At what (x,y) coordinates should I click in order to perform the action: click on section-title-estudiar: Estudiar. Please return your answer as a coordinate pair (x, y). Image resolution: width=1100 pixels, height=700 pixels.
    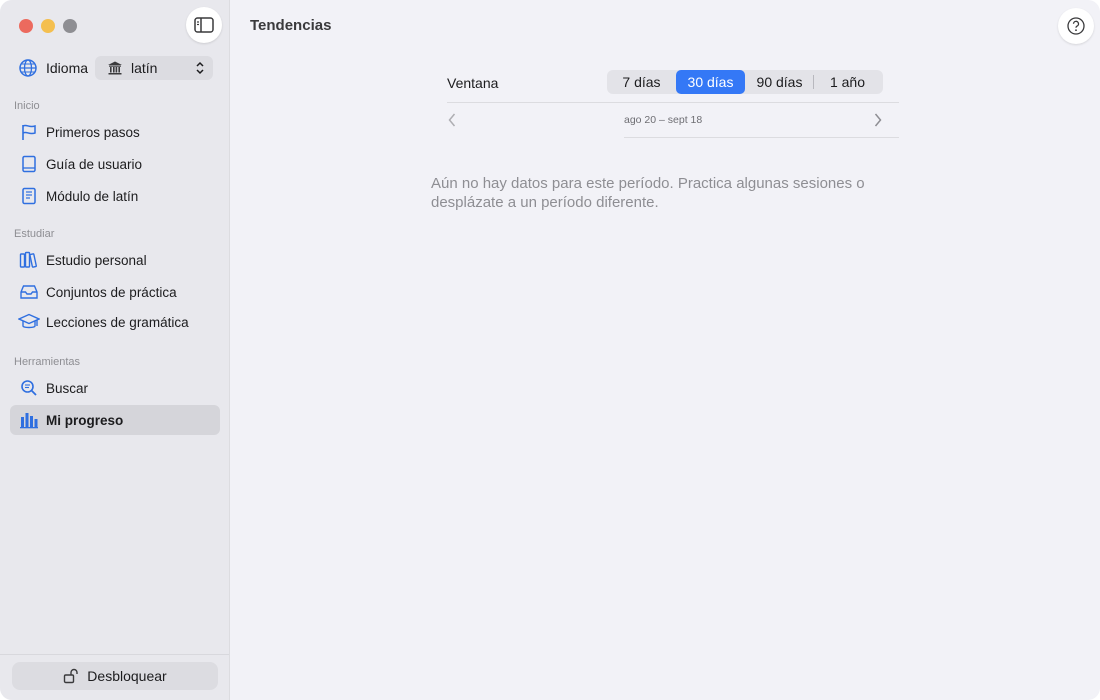
    Looking at the image, I should click on (34, 234).